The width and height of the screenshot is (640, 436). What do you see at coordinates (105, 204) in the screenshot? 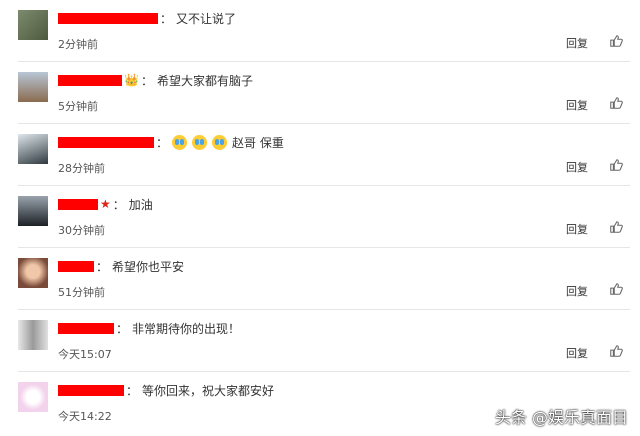
I see `star-icon: ★` at bounding box center [105, 204].